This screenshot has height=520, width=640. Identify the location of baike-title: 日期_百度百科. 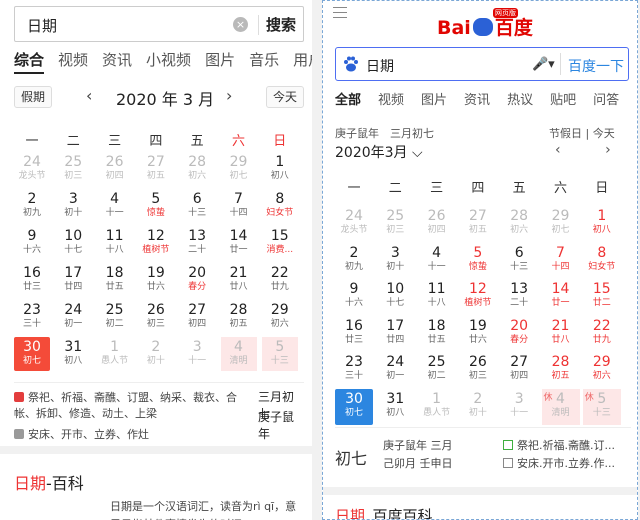
(384, 512).